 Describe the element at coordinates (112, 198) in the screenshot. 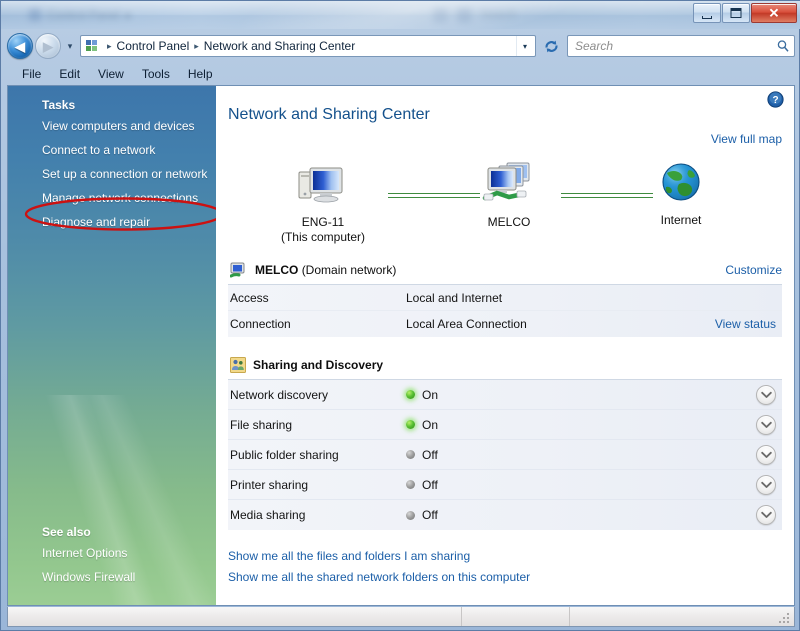

I see `sidebar-item-manage-network-connections: Manage network connections` at that location.